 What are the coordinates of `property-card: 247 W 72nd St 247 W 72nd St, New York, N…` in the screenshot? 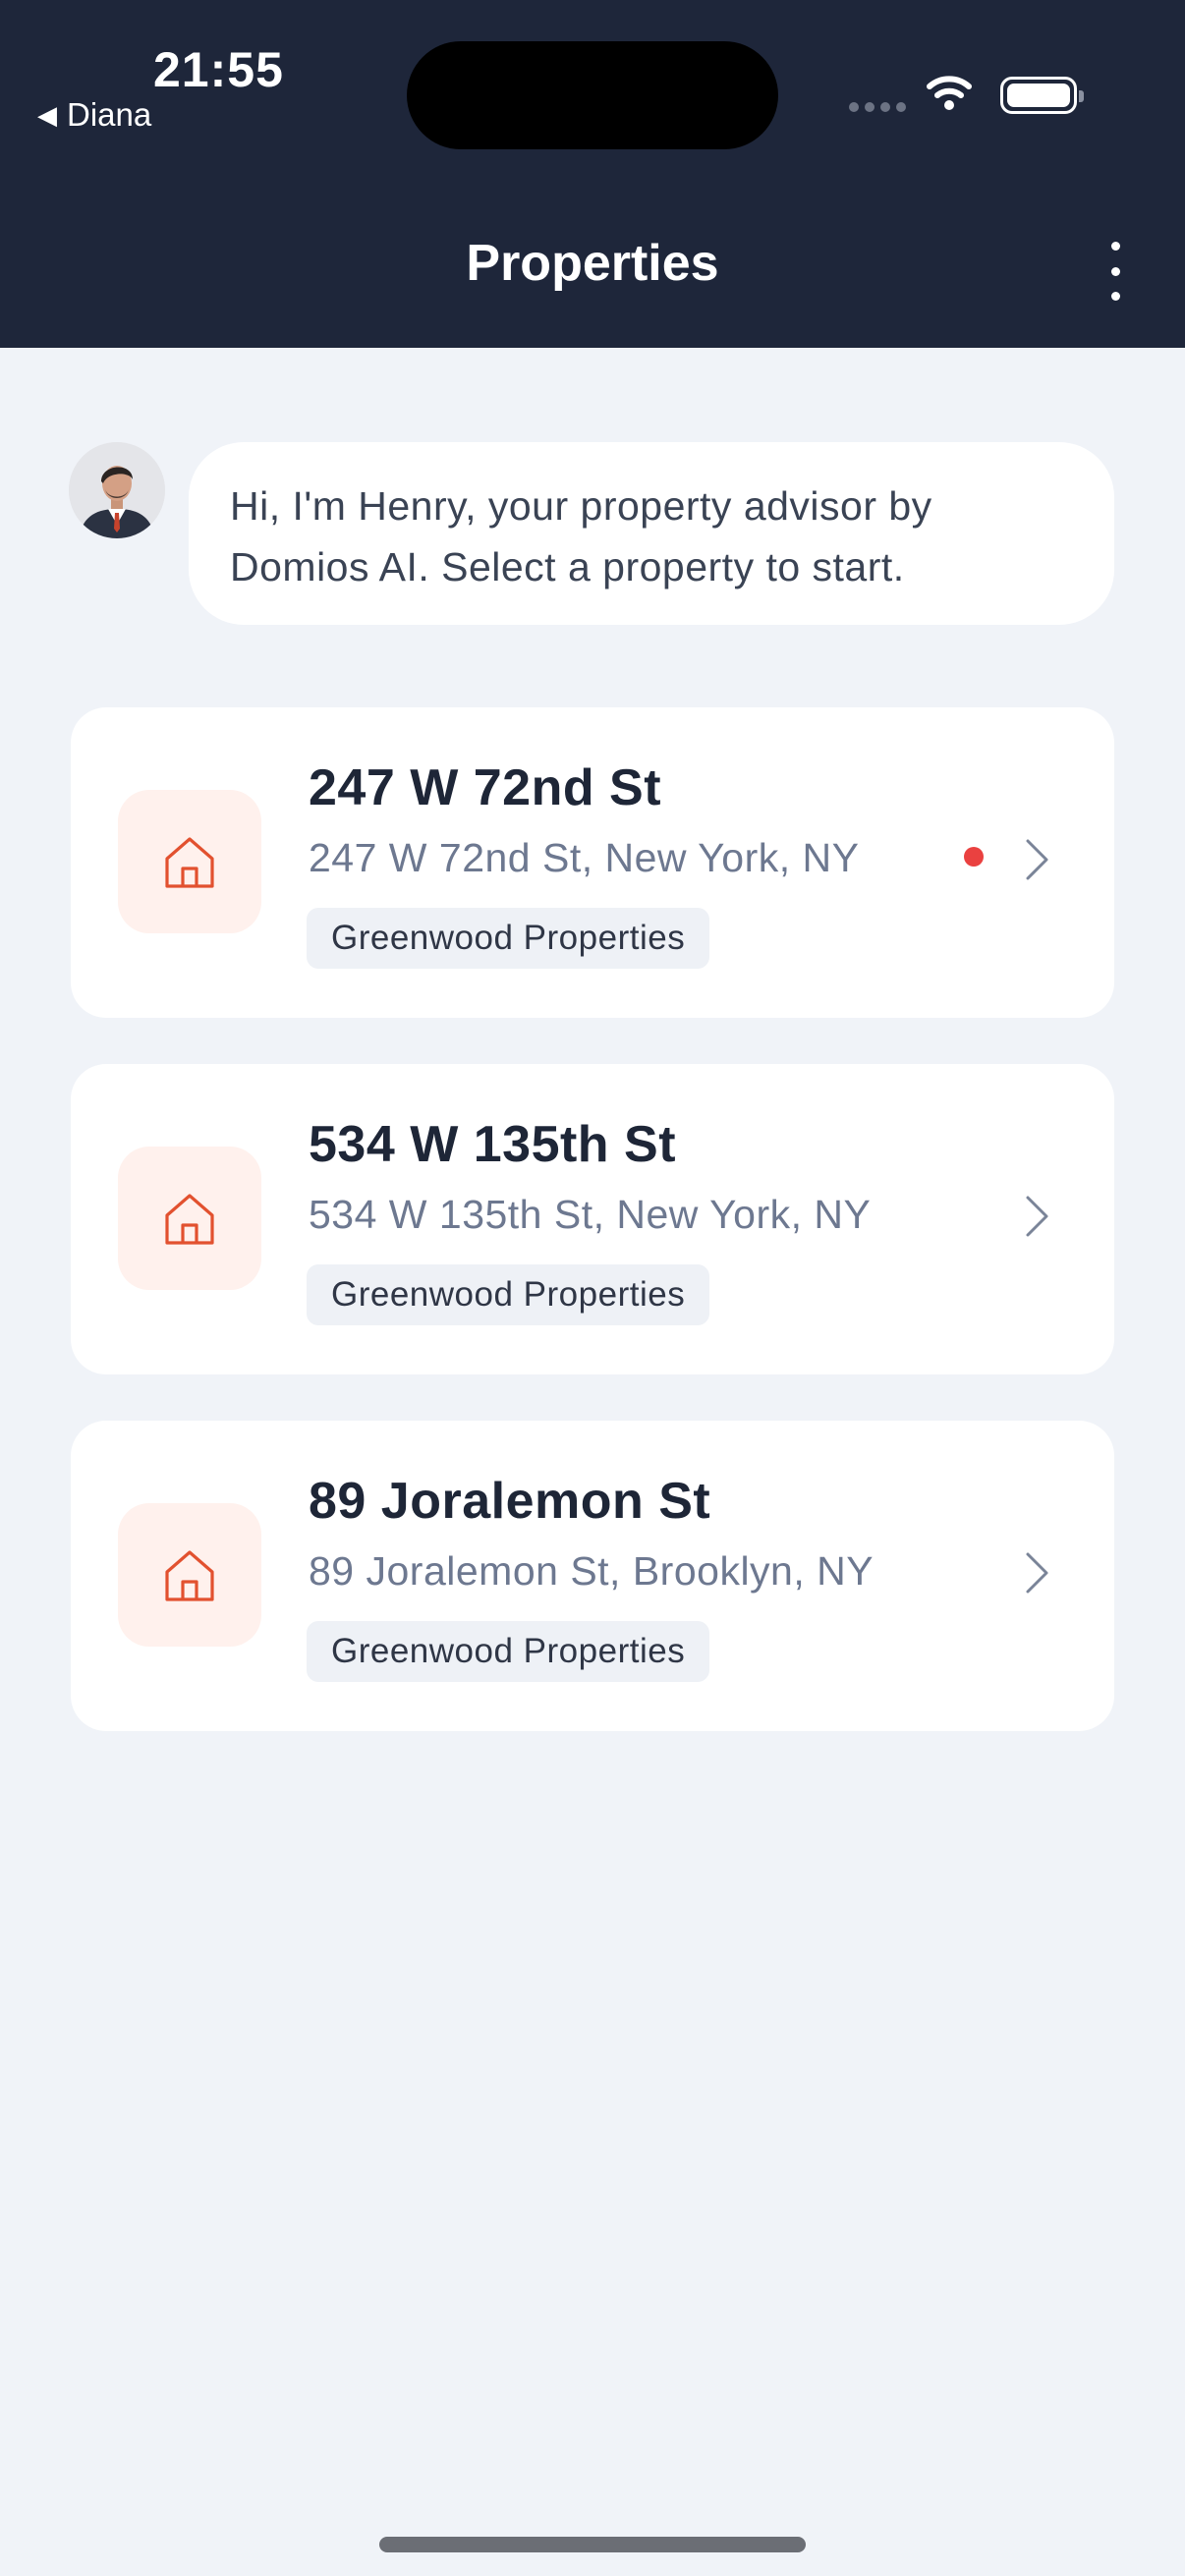 It's located at (592, 862).